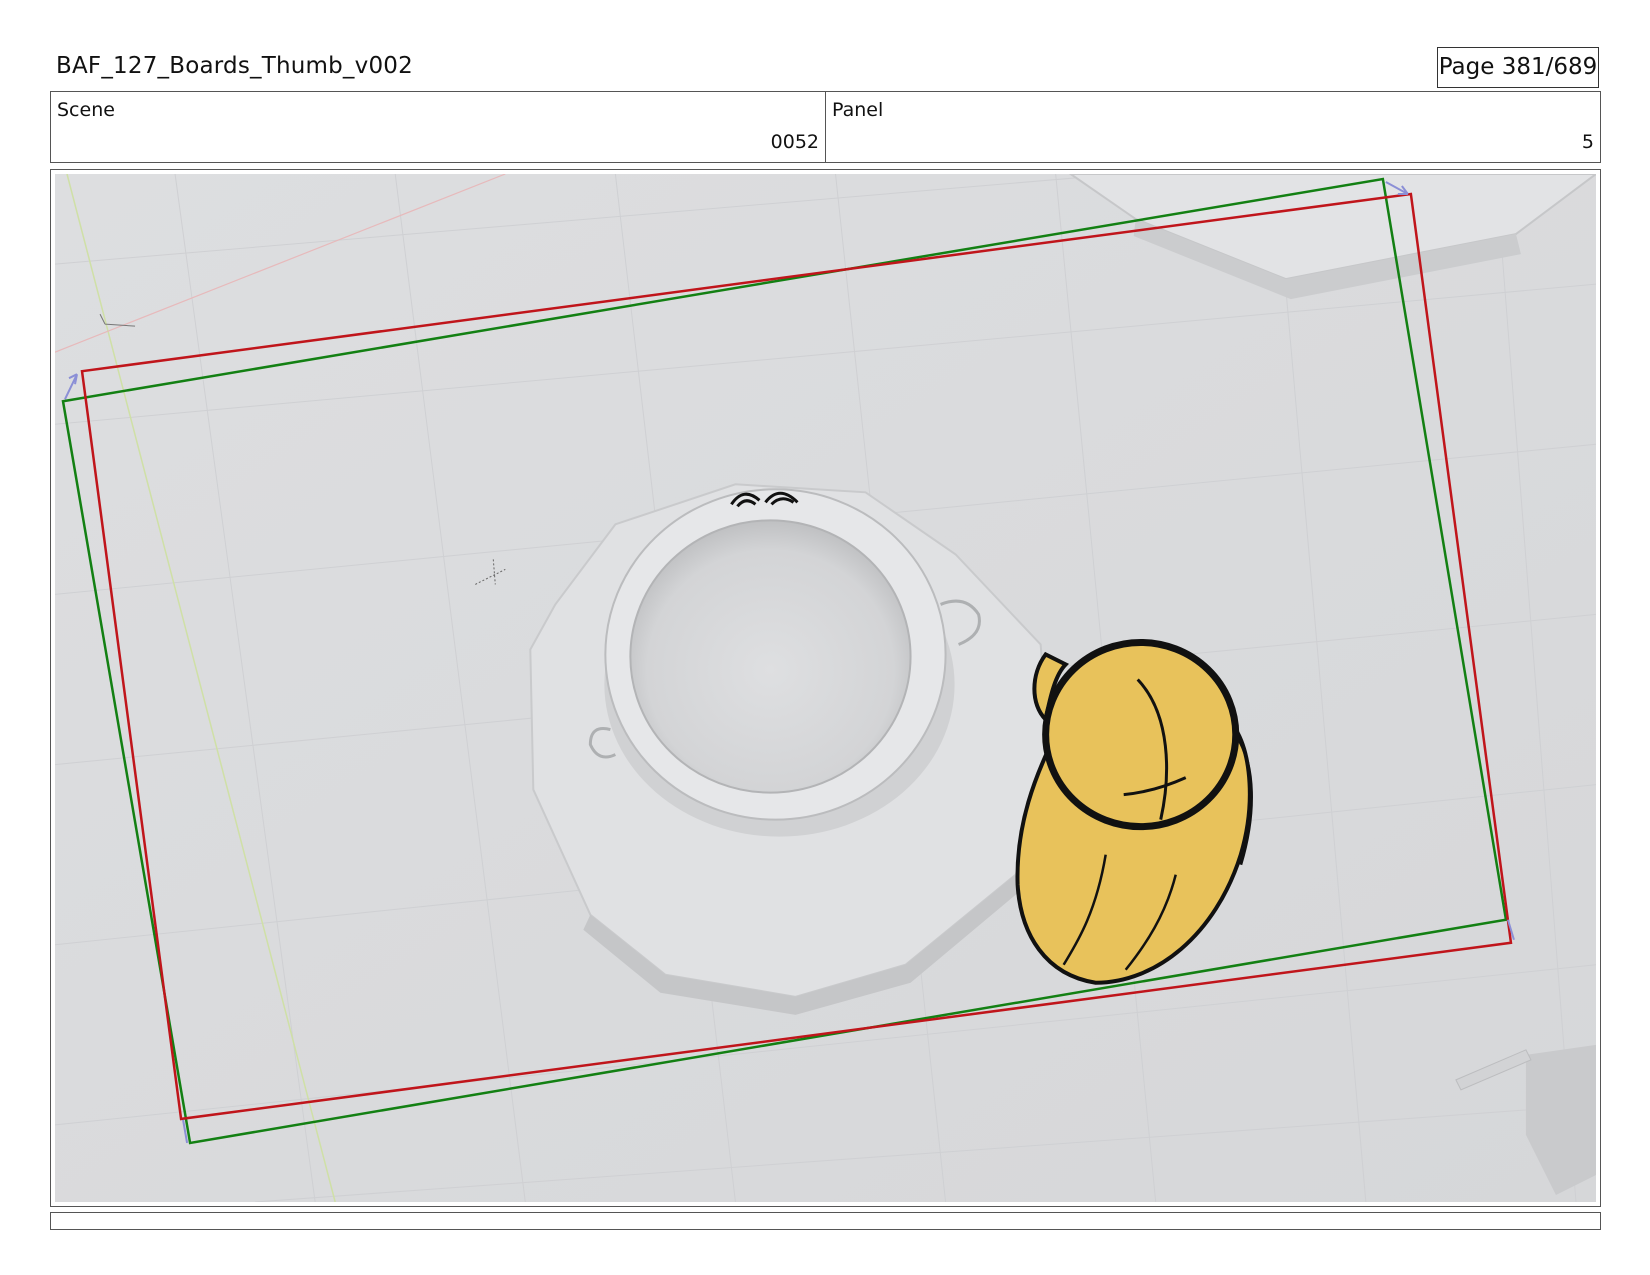 This screenshot has width=1650, height=1275. Describe the element at coordinates (1587, 142) in the screenshot. I see `panel-value: 5` at that location.